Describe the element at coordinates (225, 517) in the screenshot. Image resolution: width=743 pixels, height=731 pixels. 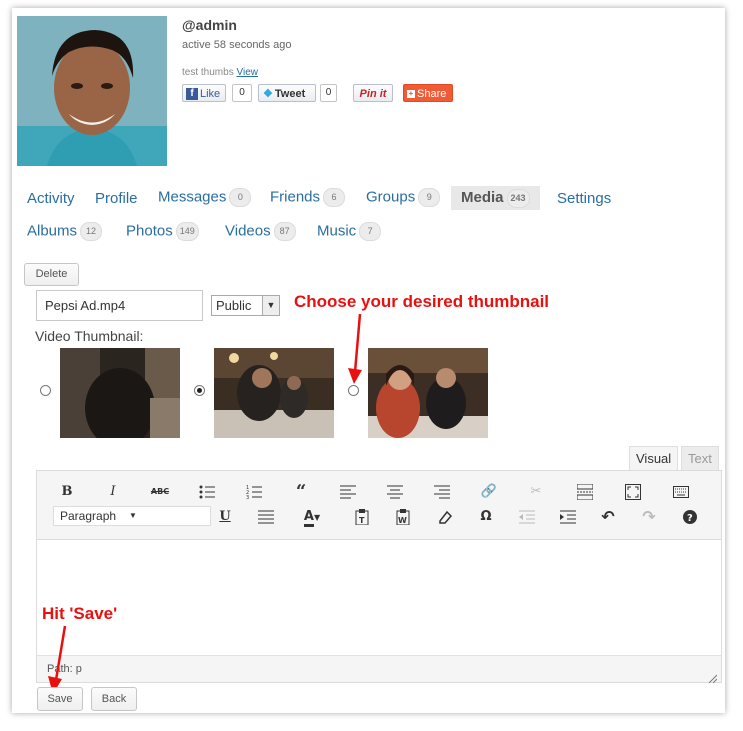
I see `underline-icon: U` at that location.